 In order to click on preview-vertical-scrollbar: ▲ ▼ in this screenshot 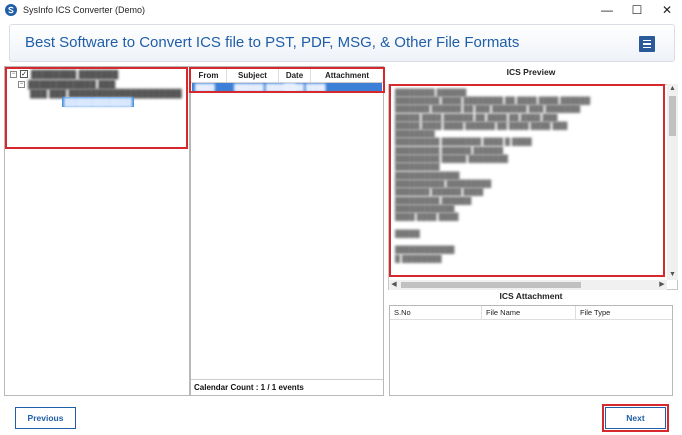, I will do `click(672, 182)`.